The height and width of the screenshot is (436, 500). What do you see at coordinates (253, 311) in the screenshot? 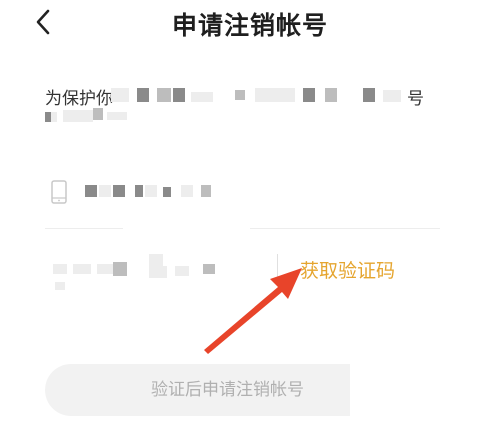
I see `red-arrow-annotation` at bounding box center [253, 311].